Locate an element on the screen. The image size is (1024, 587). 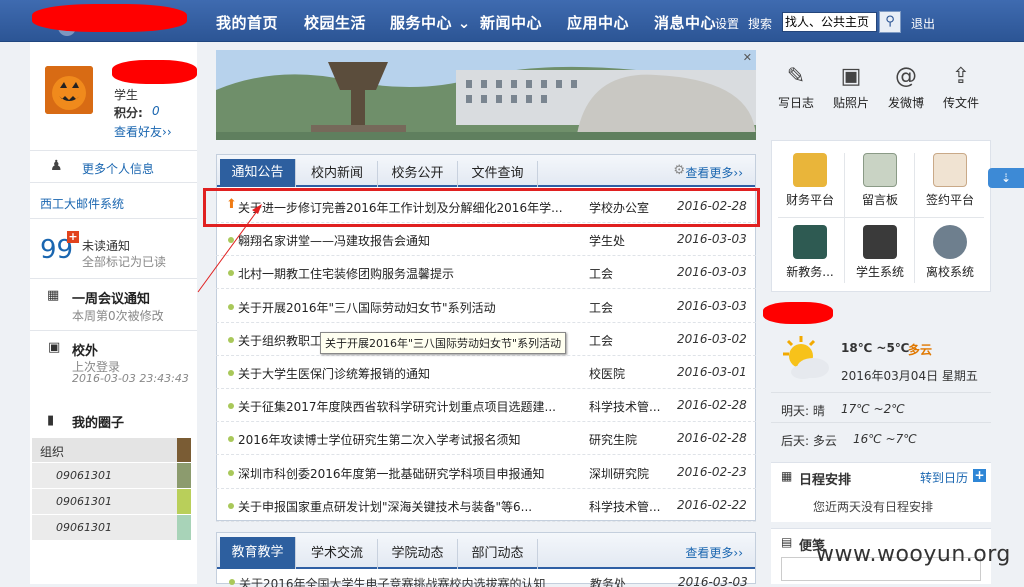
write-blog-button: ✎ 写日志 is located at coordinates (796, 87).